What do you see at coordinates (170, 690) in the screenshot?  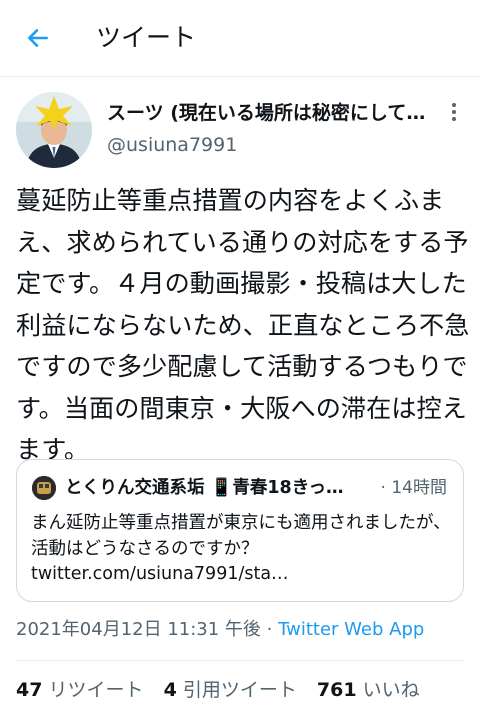 I see `quotes-count: 4` at bounding box center [170, 690].